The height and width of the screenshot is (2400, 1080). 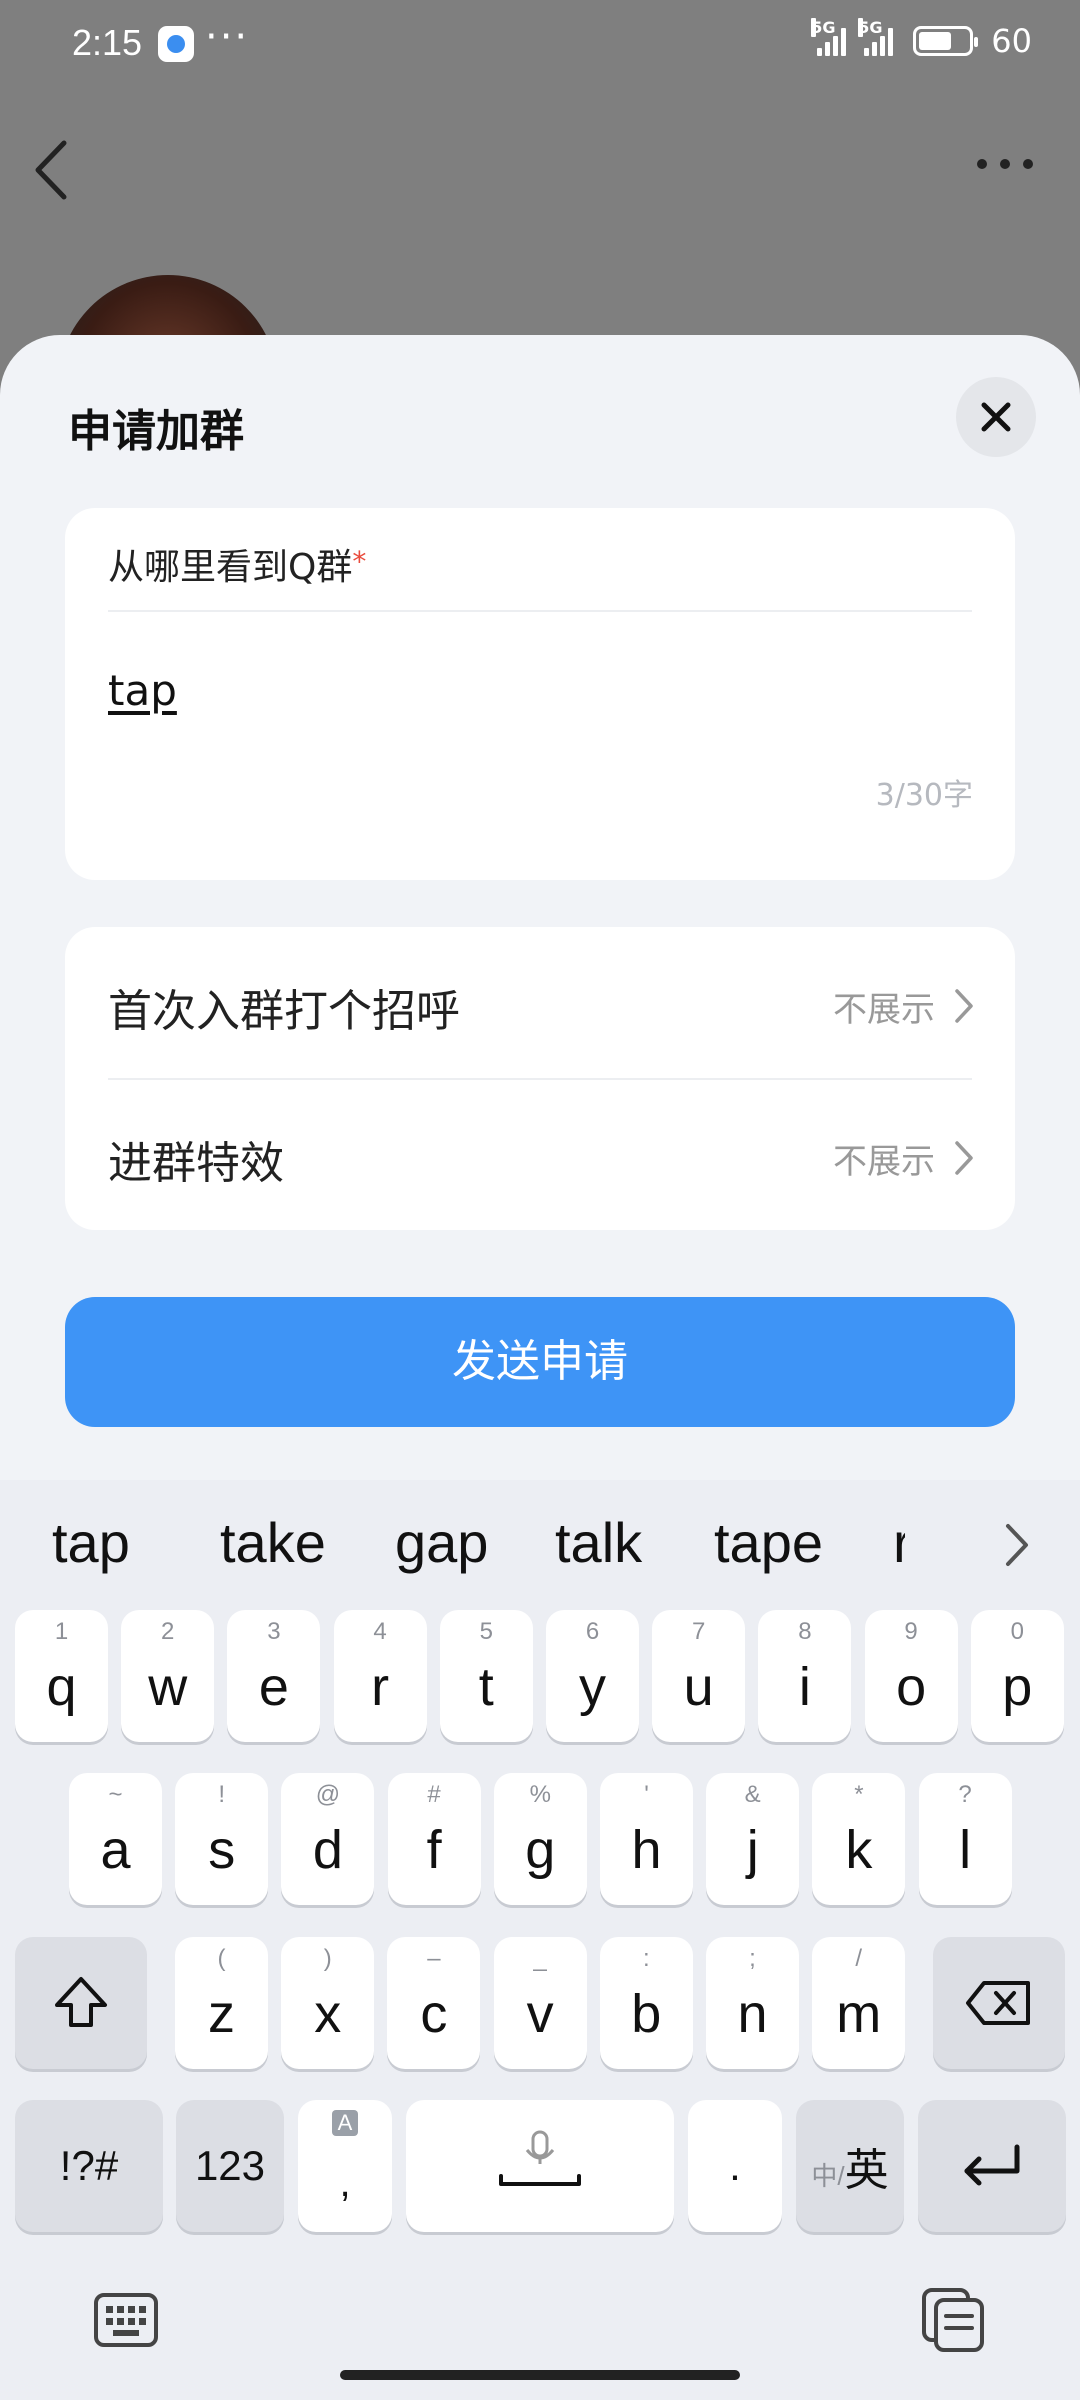 I want to click on home-indicator, so click(x=540, y=2375).